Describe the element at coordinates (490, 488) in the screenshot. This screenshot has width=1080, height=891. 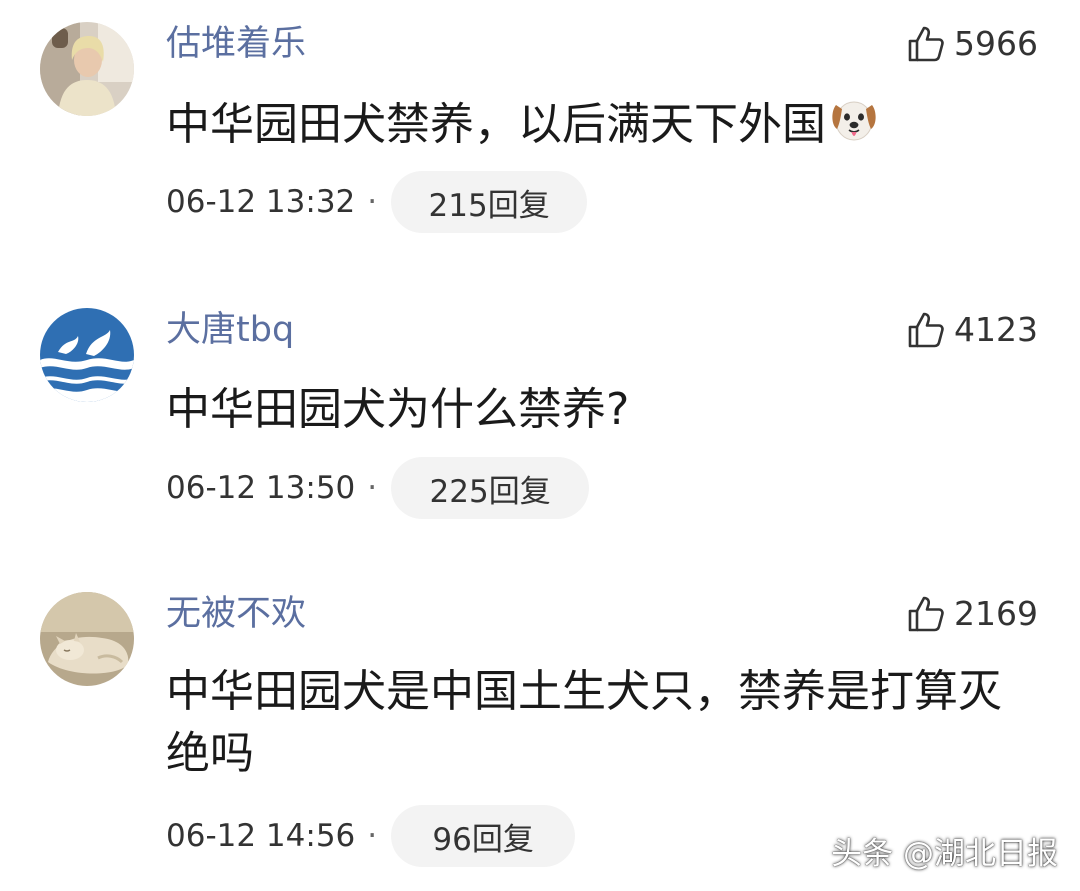
I see `reply-button: 225回复` at that location.